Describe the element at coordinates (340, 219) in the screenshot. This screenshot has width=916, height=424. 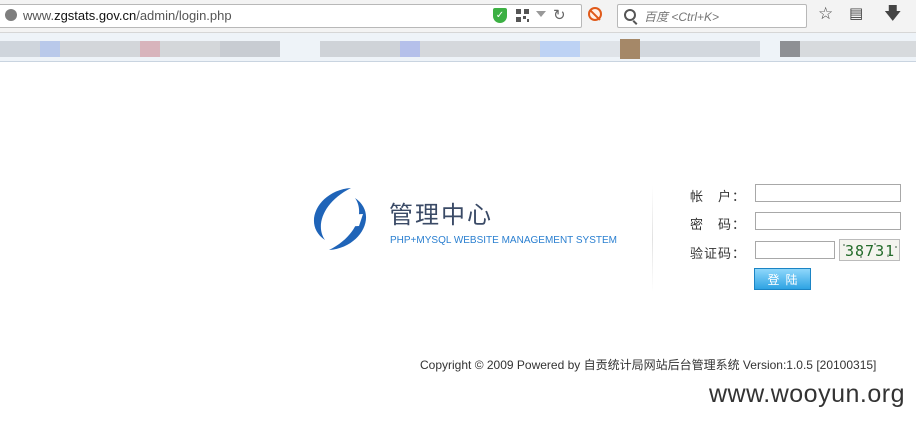
I see `logo-icon` at that location.